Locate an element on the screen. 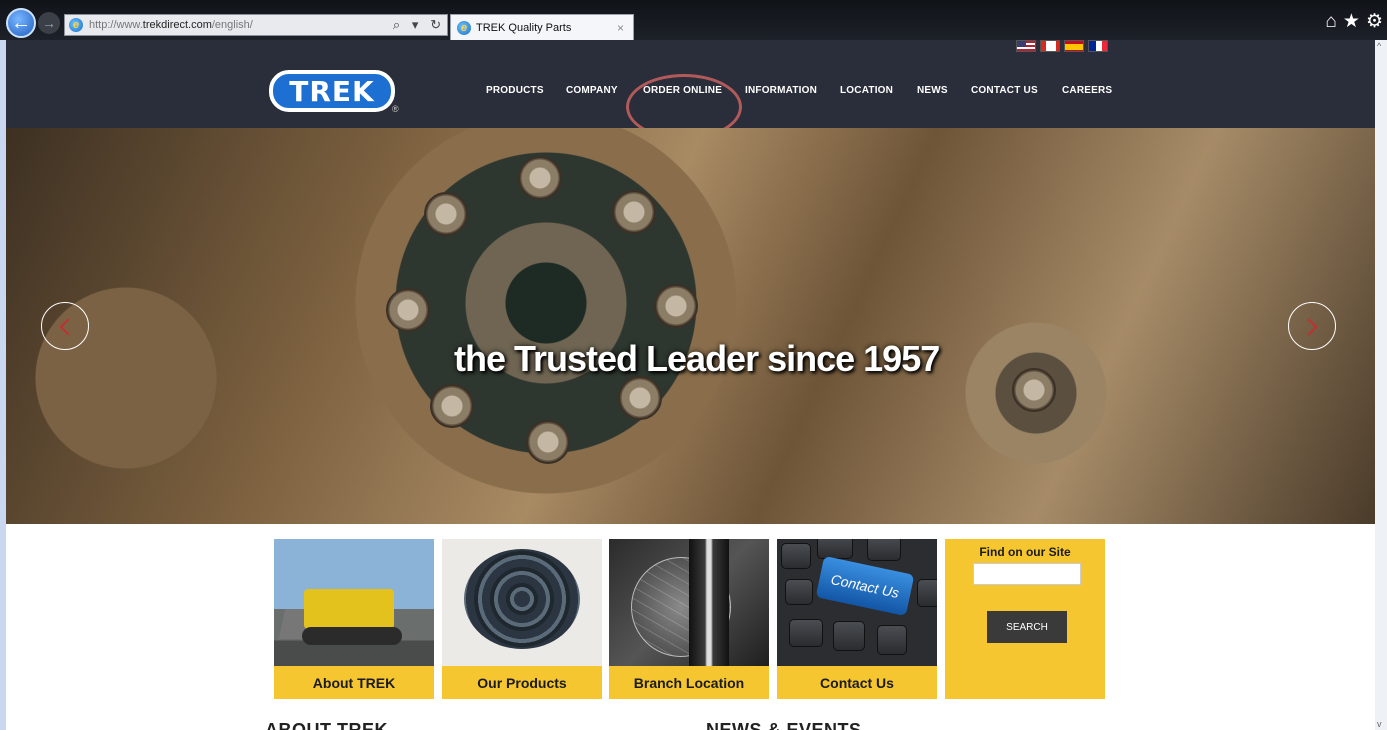  nav-information: INFORMATION is located at coordinates (781, 90).